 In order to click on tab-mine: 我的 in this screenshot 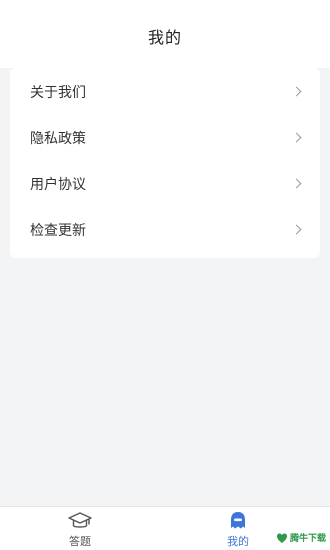, I will do `click(238, 530)`.